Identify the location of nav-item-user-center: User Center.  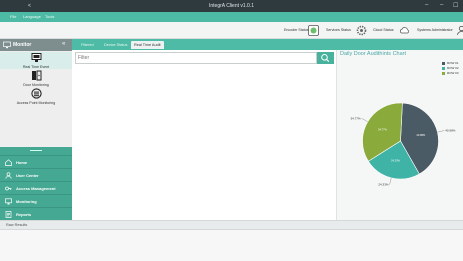
(36, 174).